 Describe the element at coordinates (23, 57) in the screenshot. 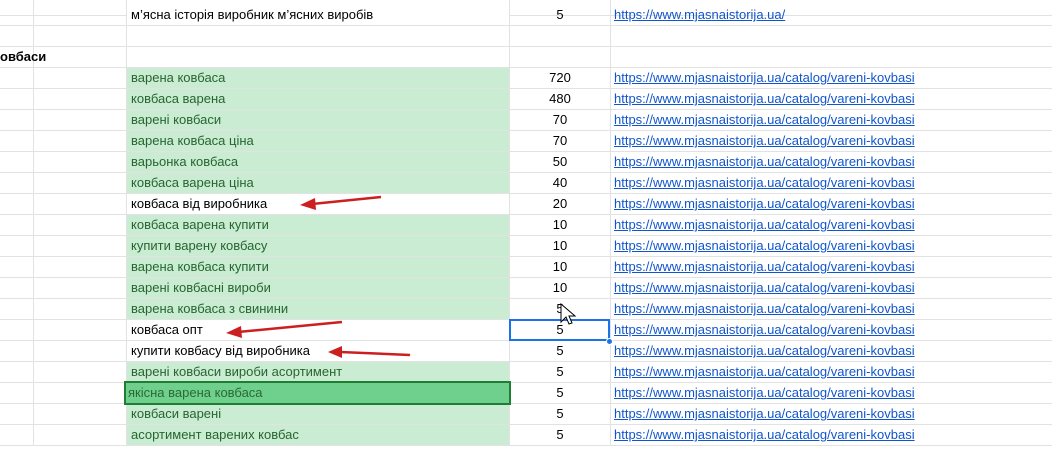

I see `section-label: овбаси` at that location.